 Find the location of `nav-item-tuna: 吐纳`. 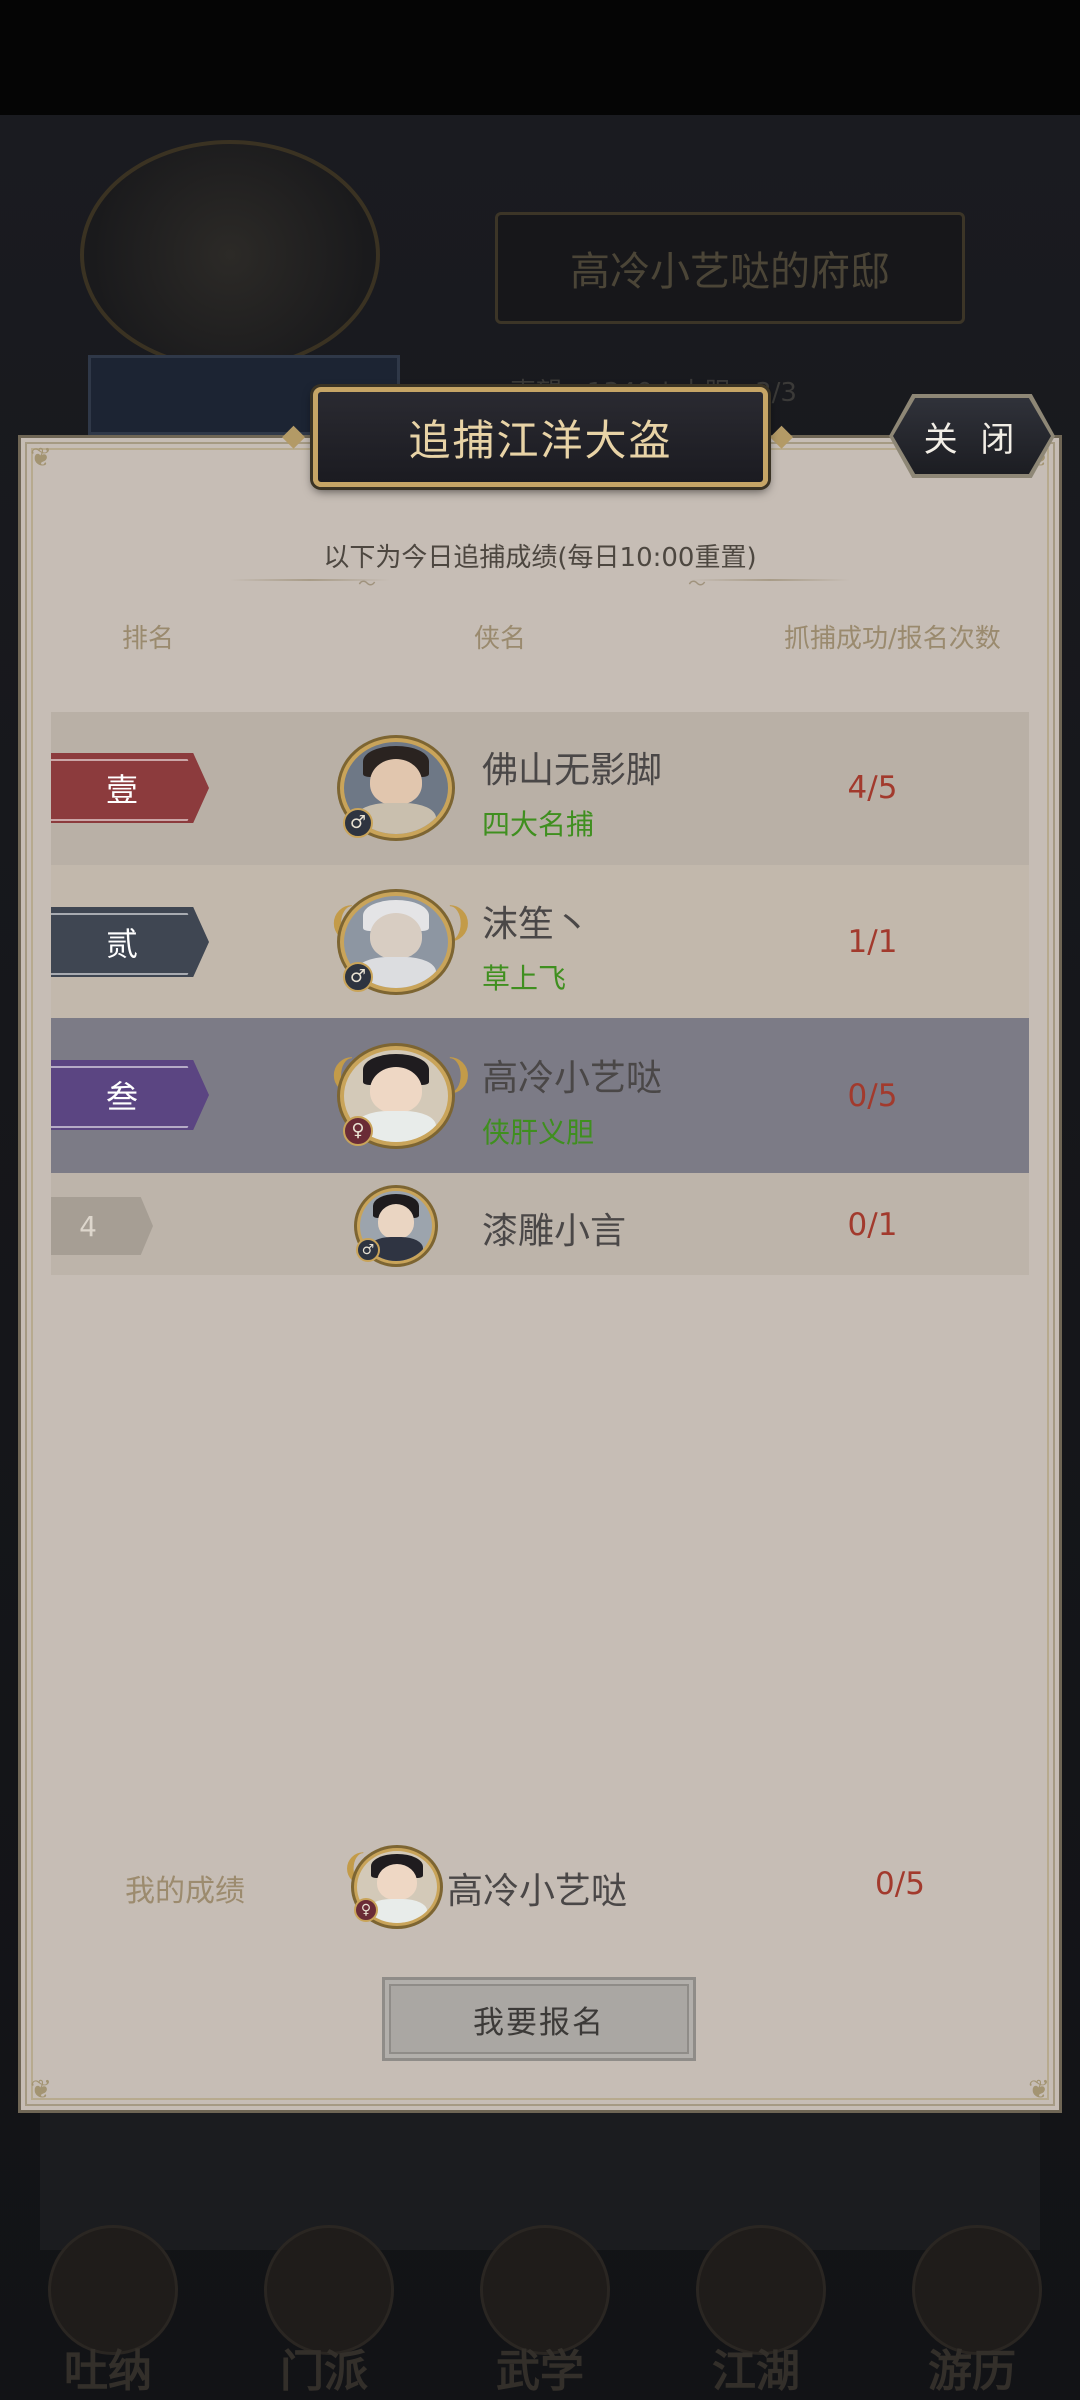

nav-item-tuna: 吐纳 is located at coordinates (108, 2312).